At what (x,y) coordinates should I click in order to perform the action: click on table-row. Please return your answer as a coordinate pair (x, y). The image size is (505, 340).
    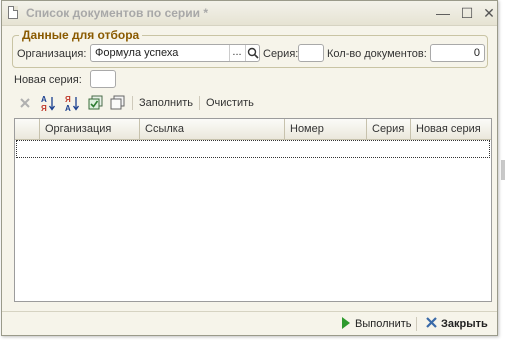
    Looking at the image, I should click on (253, 149).